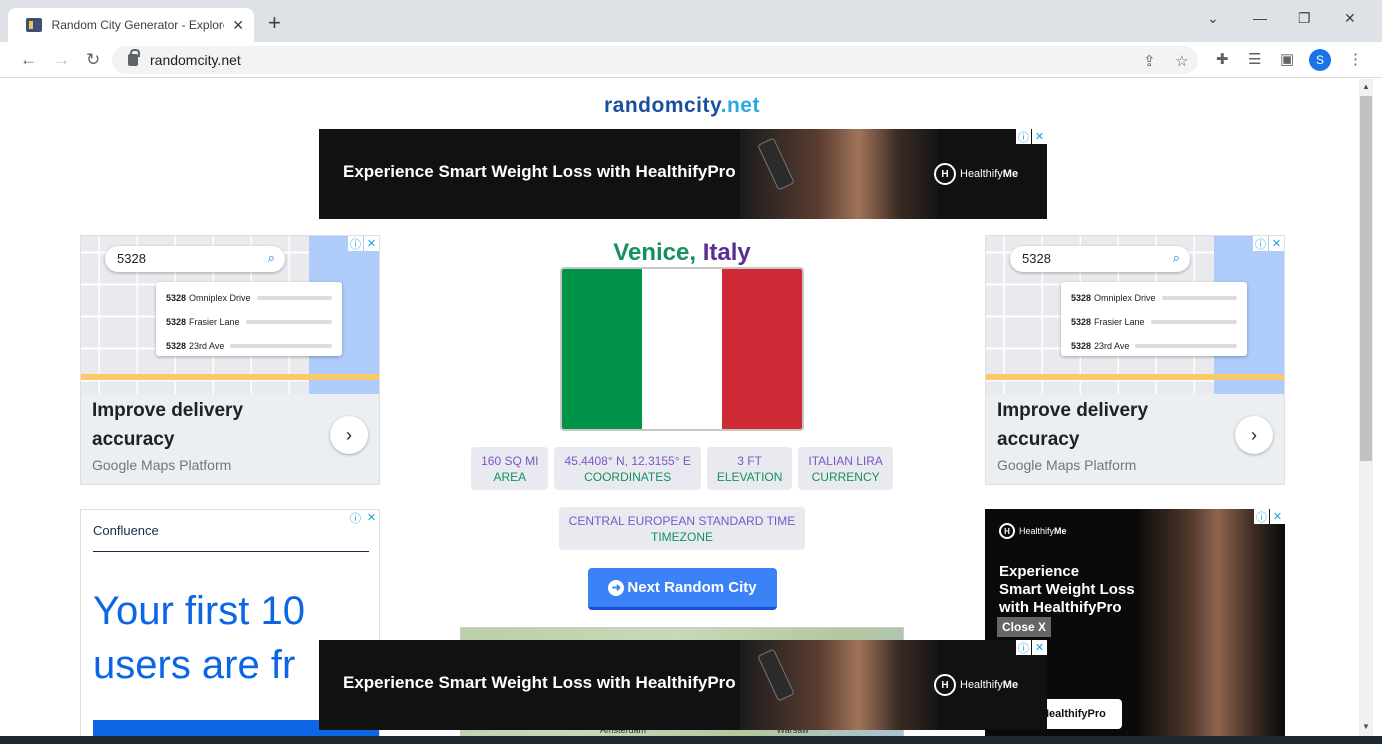  I want to click on maximize-button: ❐, so click(1304, 18).